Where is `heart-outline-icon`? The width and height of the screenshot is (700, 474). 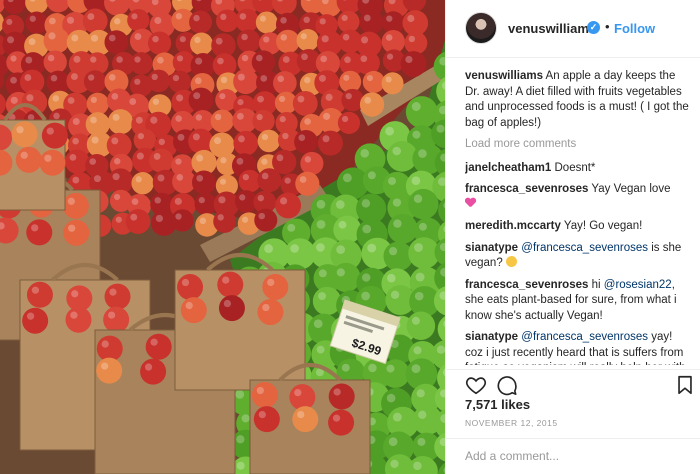
heart-outline-icon is located at coordinates (476, 385).